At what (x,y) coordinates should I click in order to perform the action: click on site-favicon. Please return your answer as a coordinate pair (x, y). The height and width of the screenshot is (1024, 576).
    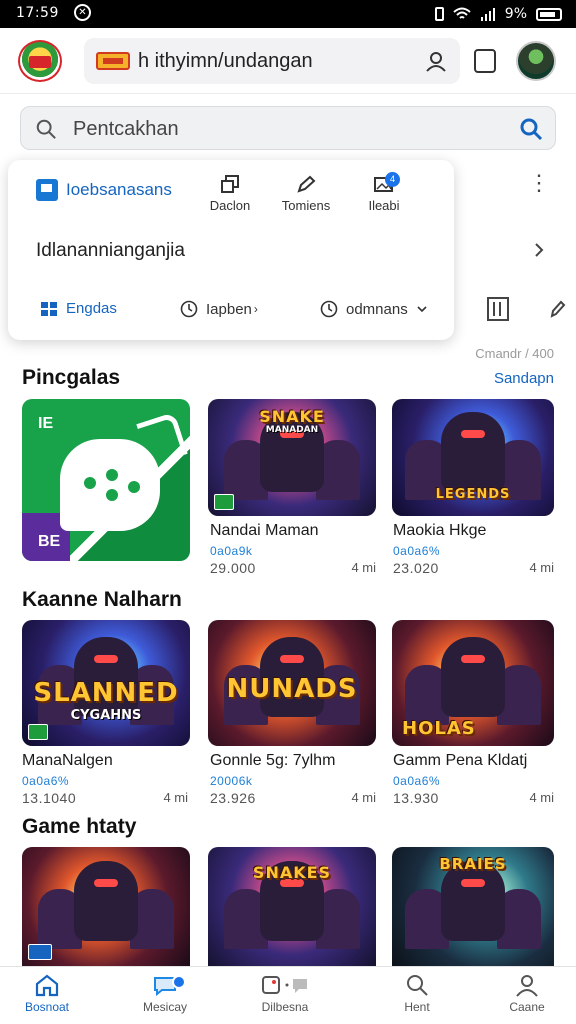
    Looking at the image, I should click on (113, 61).